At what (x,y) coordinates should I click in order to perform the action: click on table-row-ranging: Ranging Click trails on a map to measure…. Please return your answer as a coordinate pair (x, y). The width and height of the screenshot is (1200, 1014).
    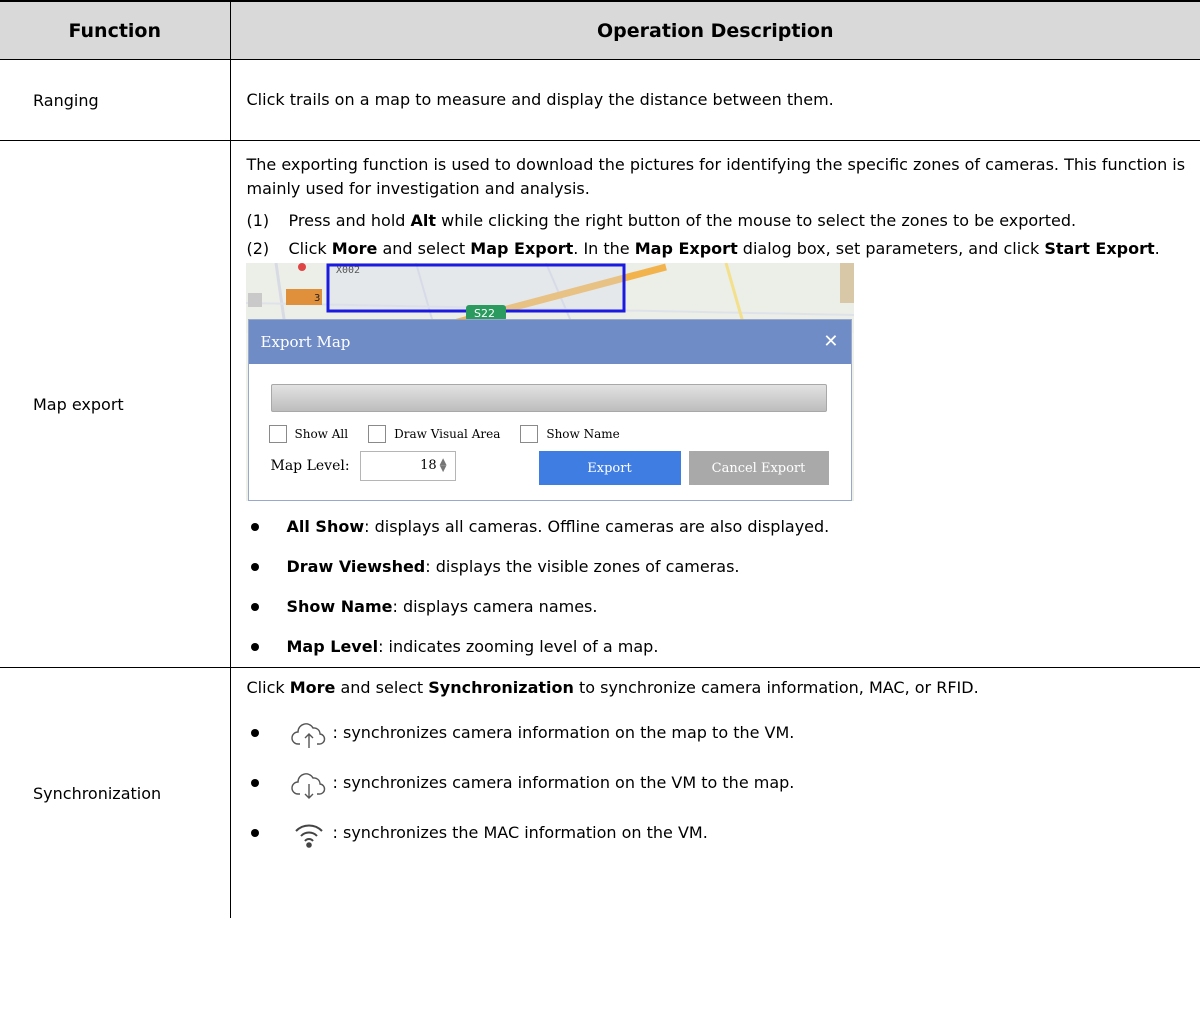
    Looking at the image, I should click on (600, 100).